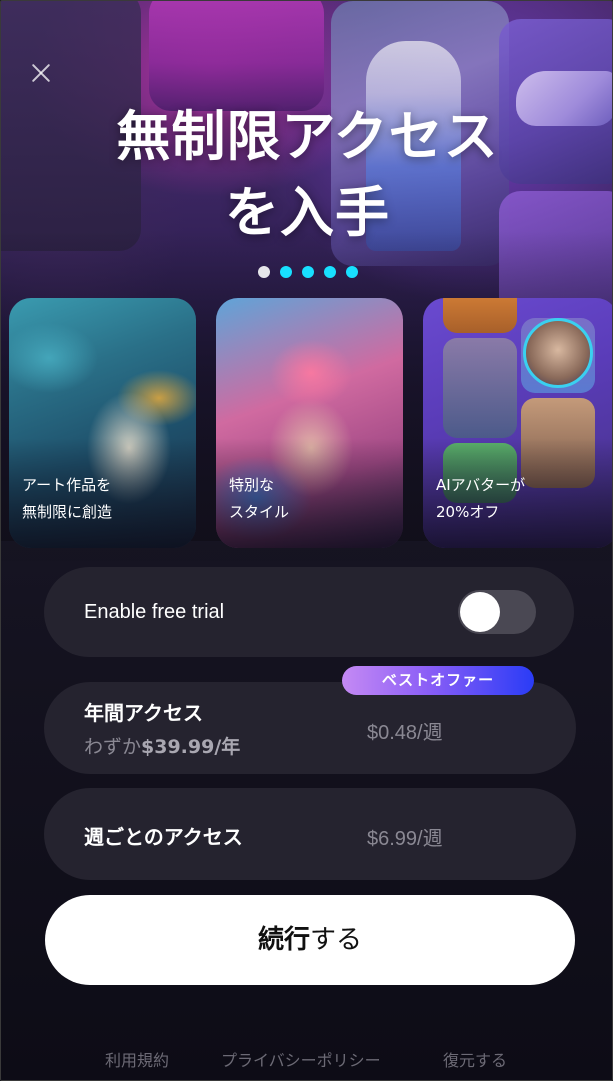 This screenshot has width=613, height=1081. What do you see at coordinates (306, 175) in the screenshot?
I see `page-title: 無制限アクセス を入手` at bounding box center [306, 175].